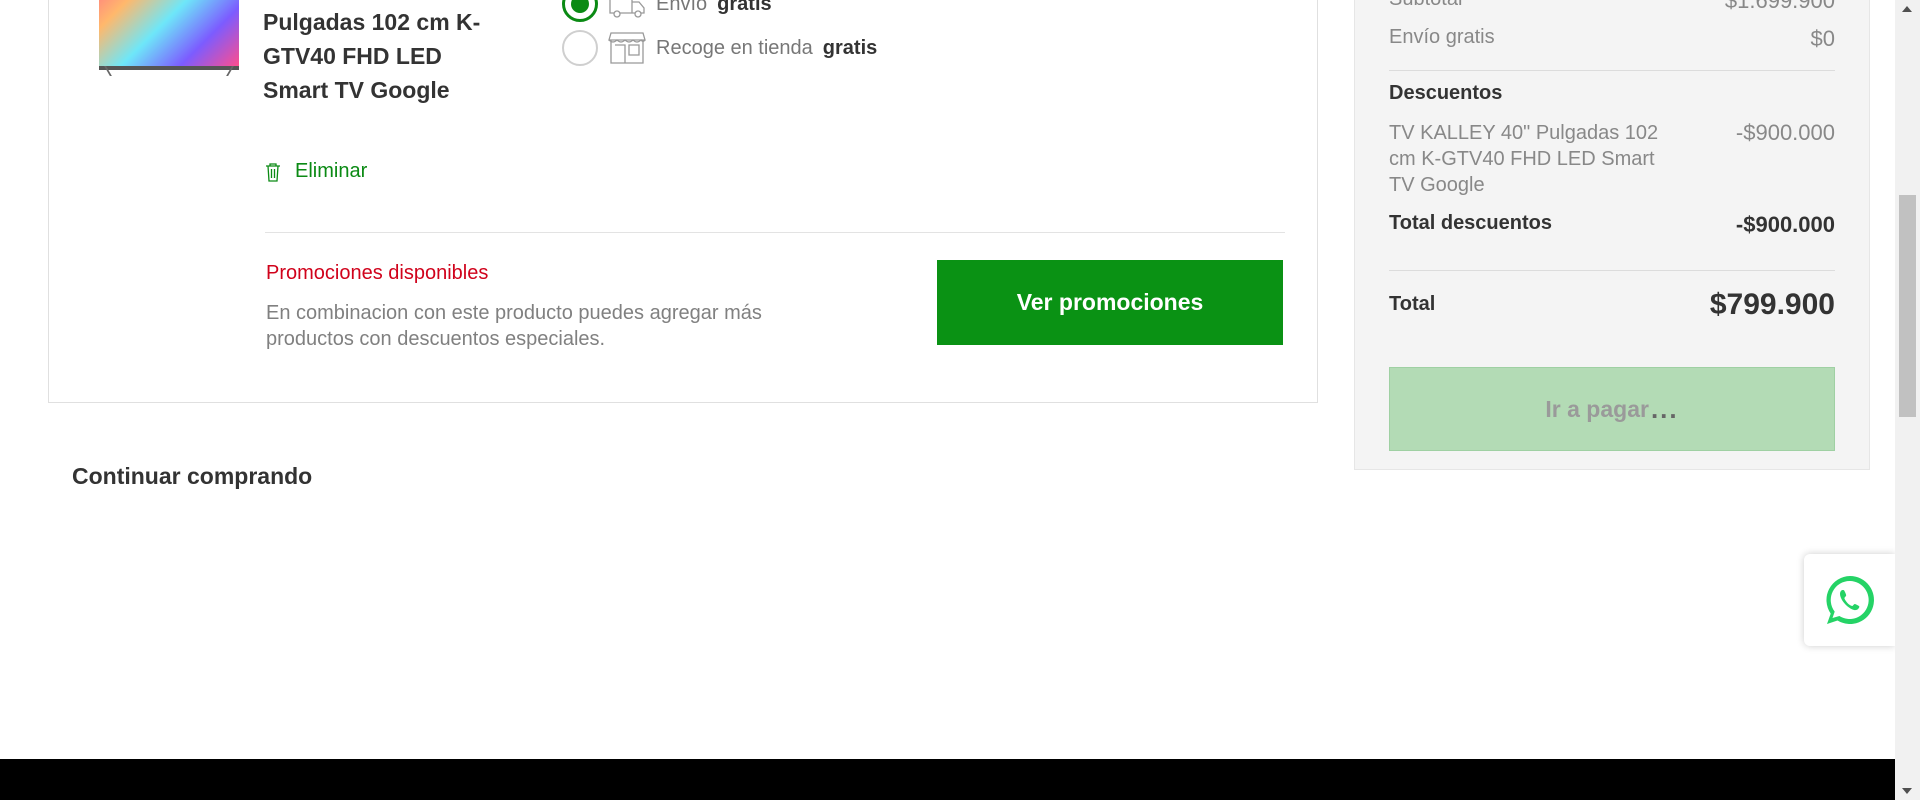 The width and height of the screenshot is (1920, 800). What do you see at coordinates (850, 47) in the screenshot?
I see `shipping-pickup-emph: gratis` at bounding box center [850, 47].